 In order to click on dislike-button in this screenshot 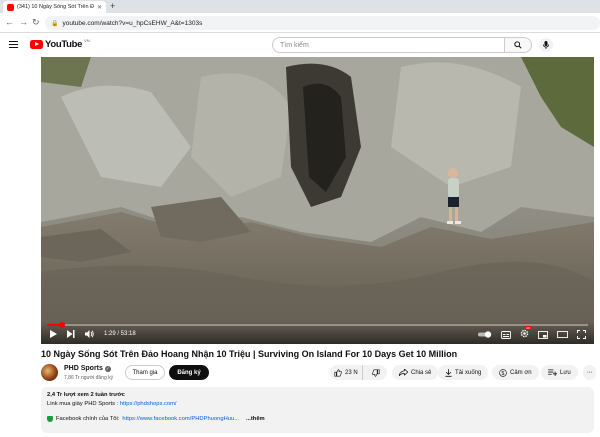, I will do `click(376, 372)`.